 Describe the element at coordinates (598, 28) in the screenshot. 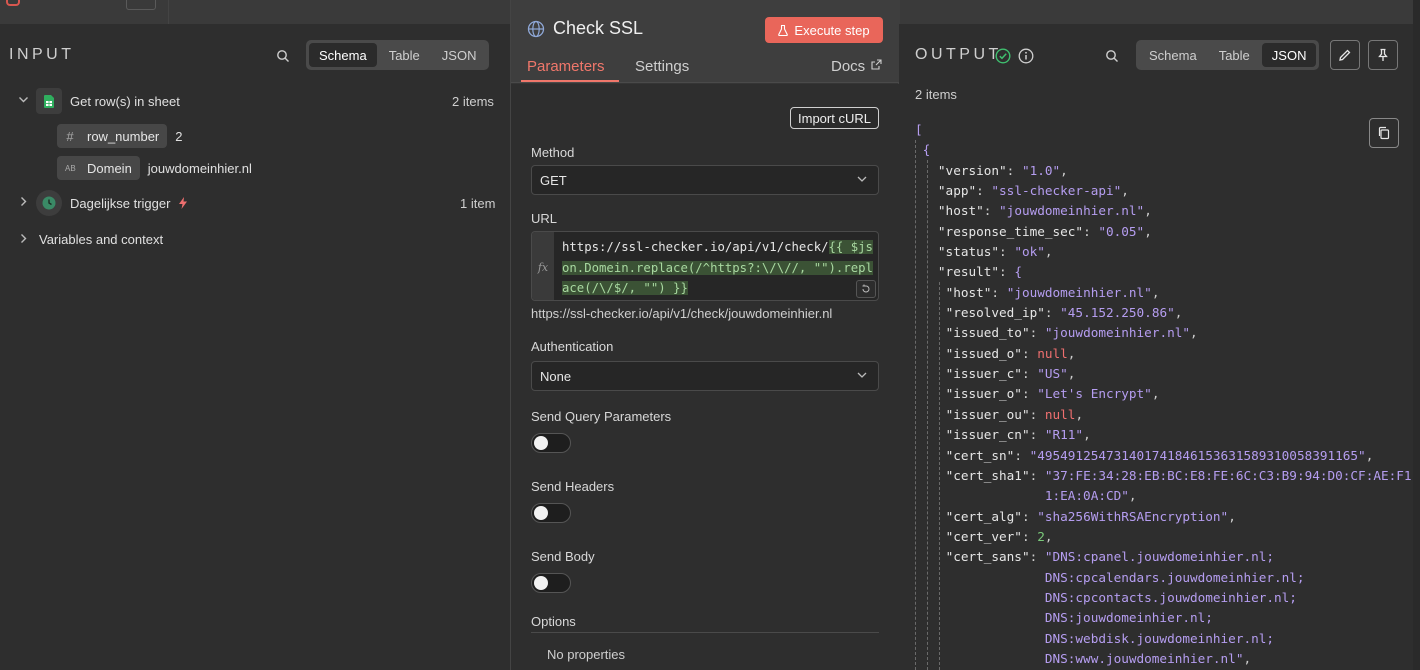

I see `node-title: Check SSL` at that location.